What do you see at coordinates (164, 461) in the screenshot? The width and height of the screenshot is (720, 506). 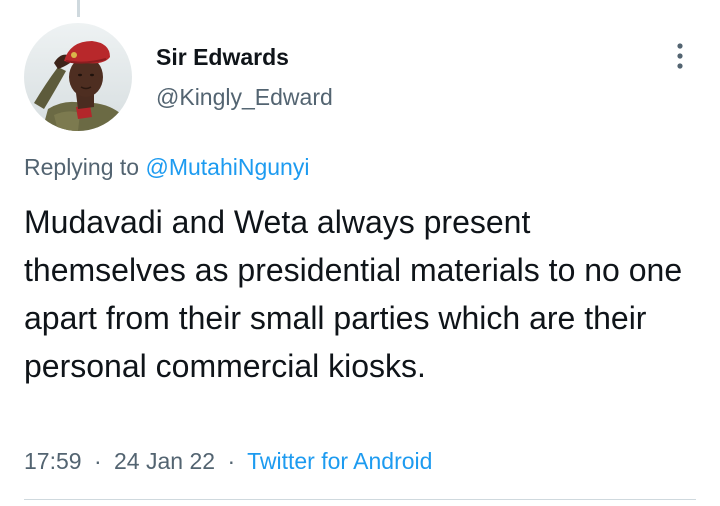 I see `tweet-date: 24 Jan 22` at bounding box center [164, 461].